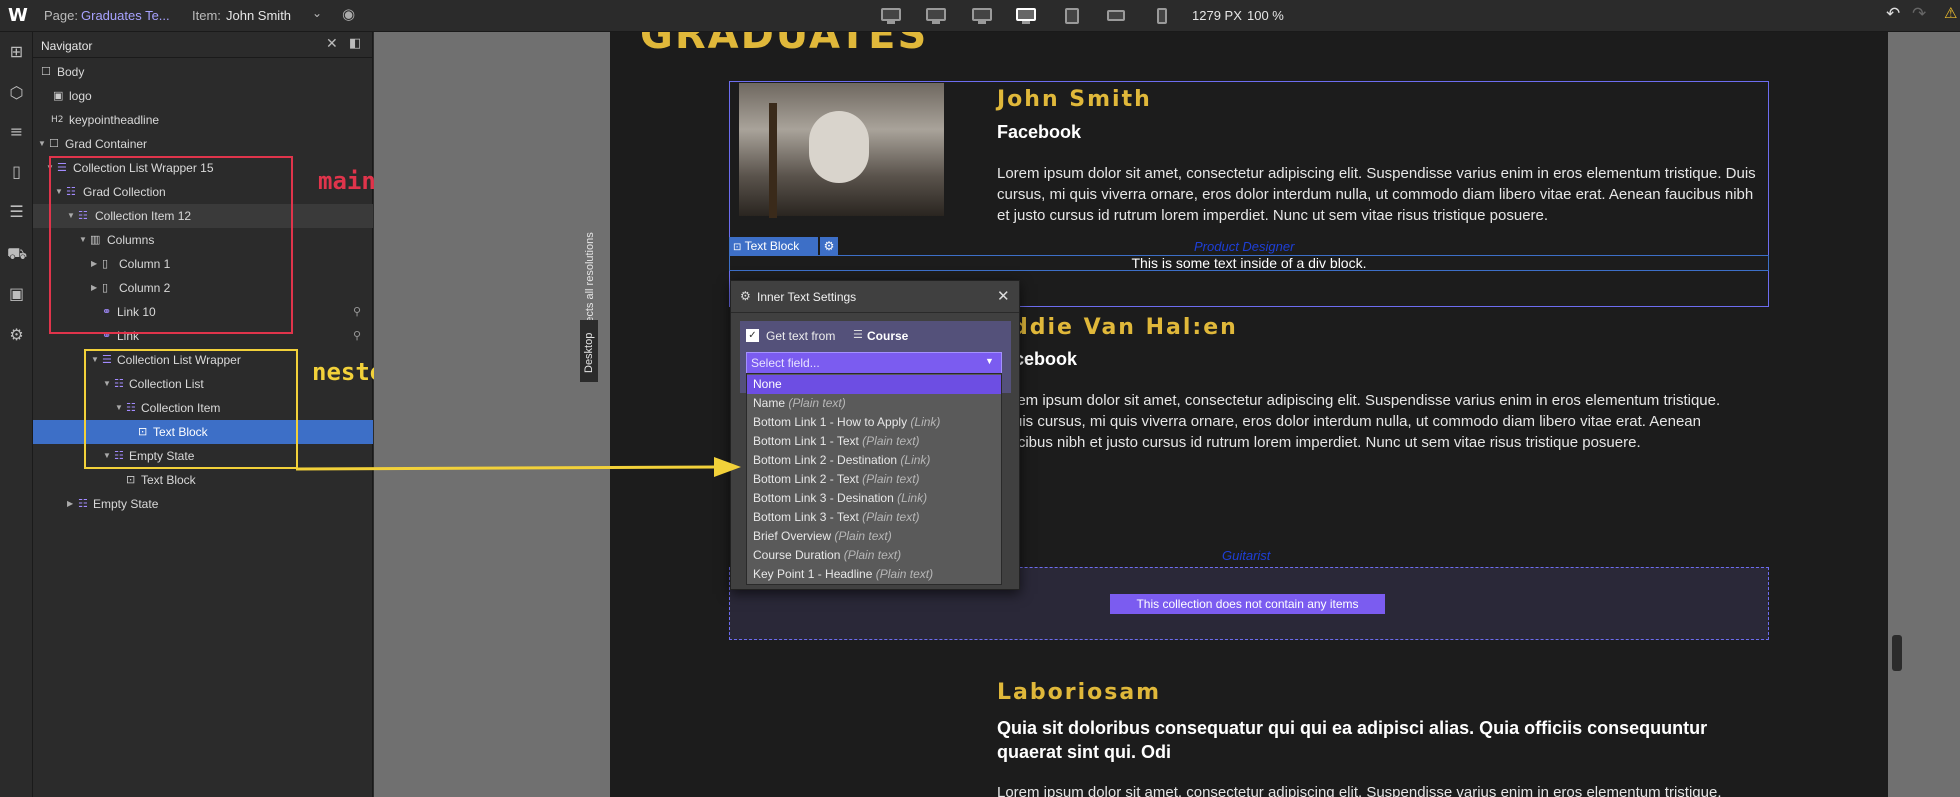 This screenshot has width=1960, height=797. I want to click on heading-icon: H2, so click(57, 120).